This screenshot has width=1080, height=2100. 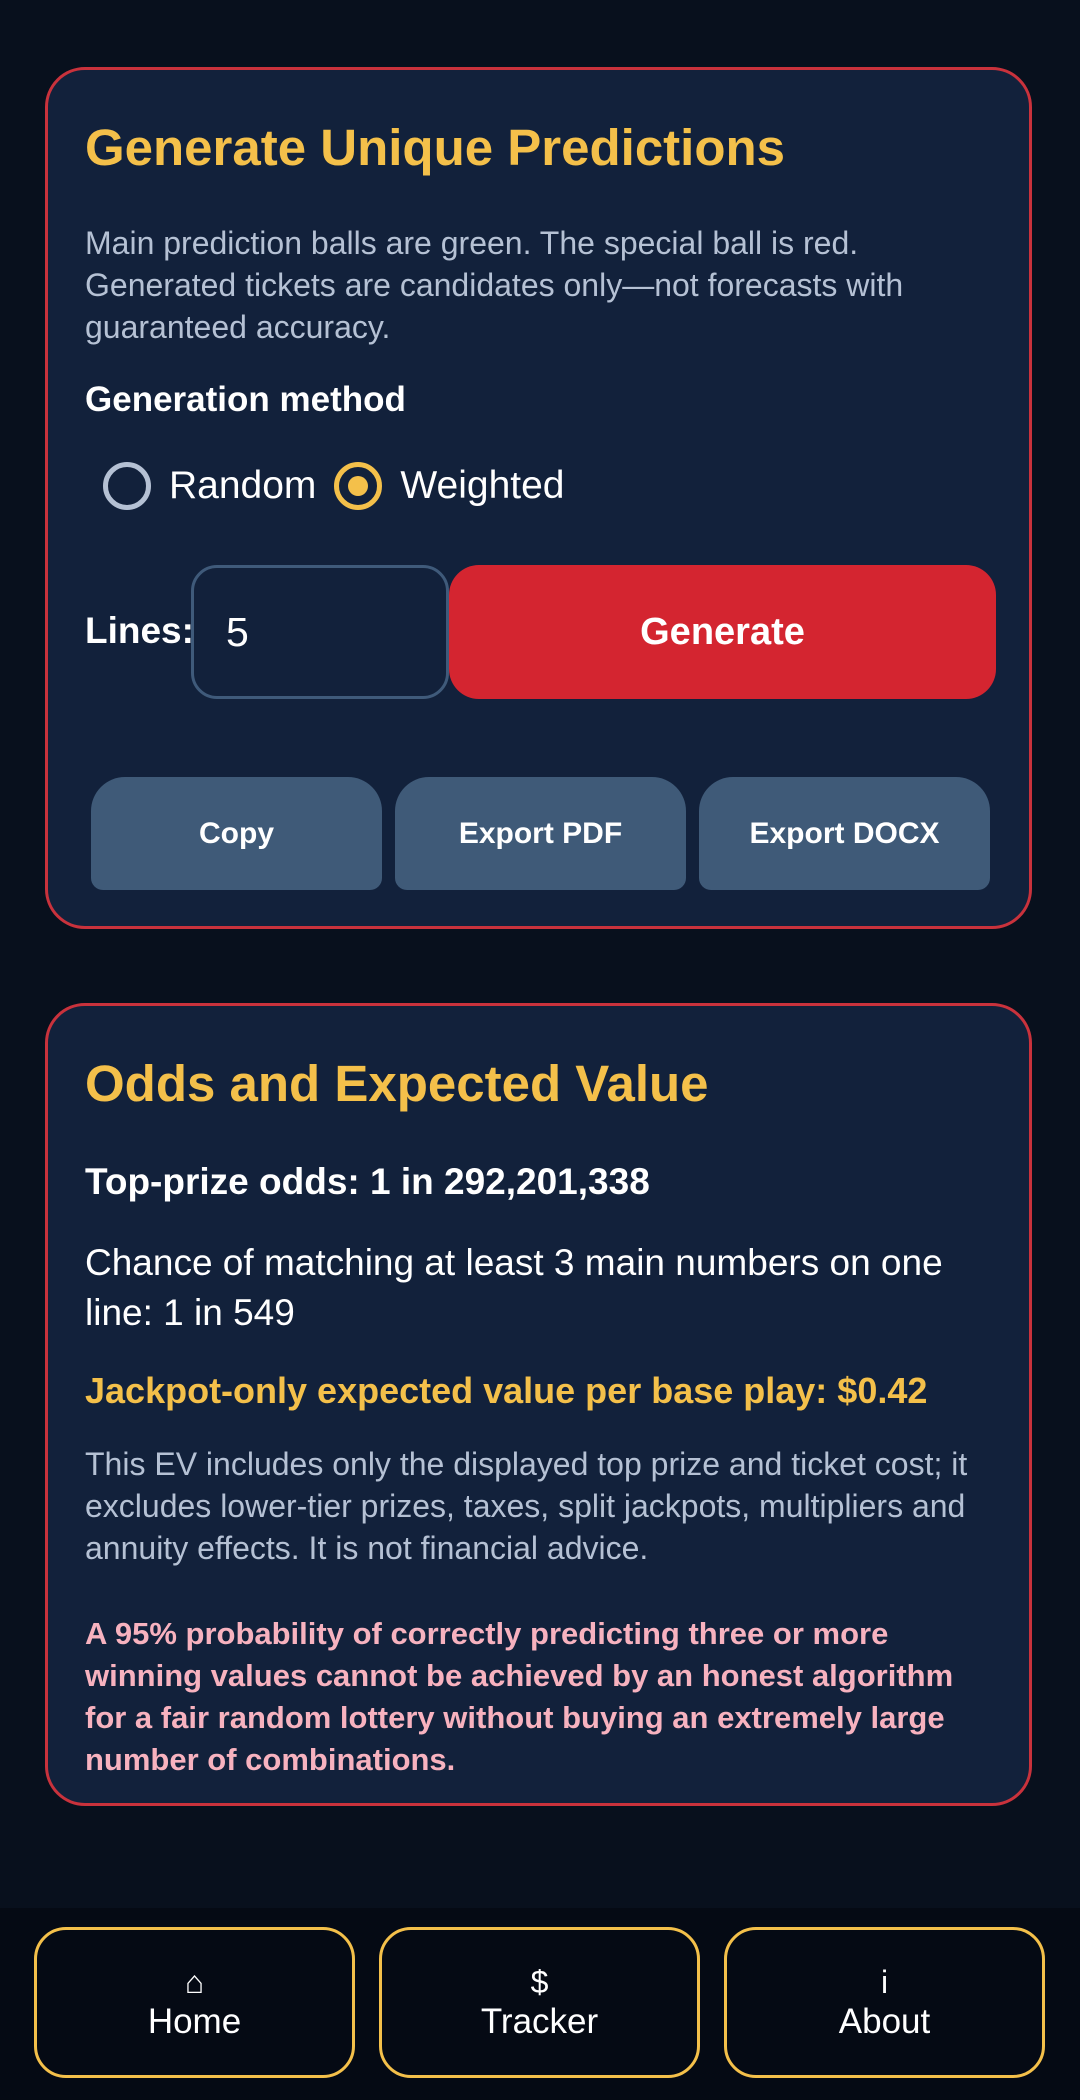 What do you see at coordinates (540, 833) in the screenshot?
I see `export-pdf-button: Export PDF` at bounding box center [540, 833].